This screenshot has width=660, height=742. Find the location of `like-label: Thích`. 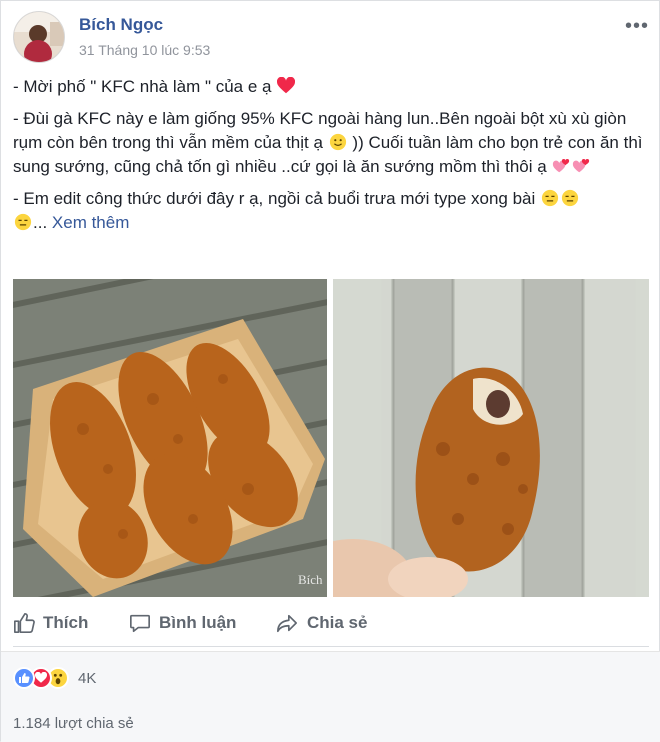

like-label: Thích is located at coordinates (66, 622).